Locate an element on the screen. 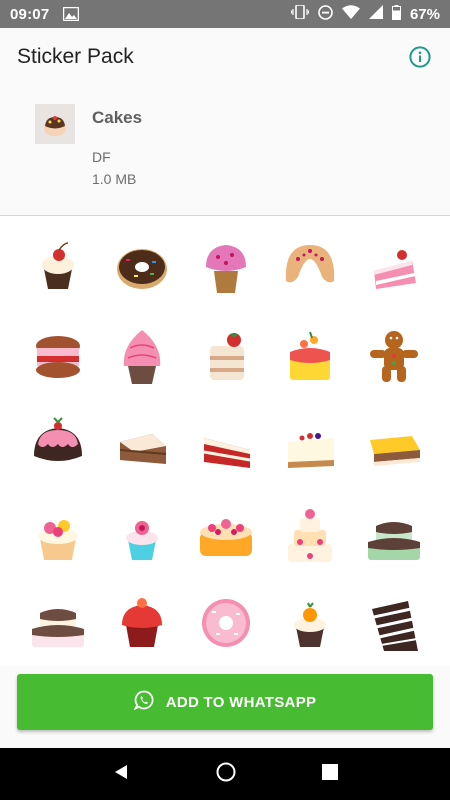 Image resolution: width=450 pixels, height=800 pixels. pack-tray-icon is located at coordinates (55, 124).